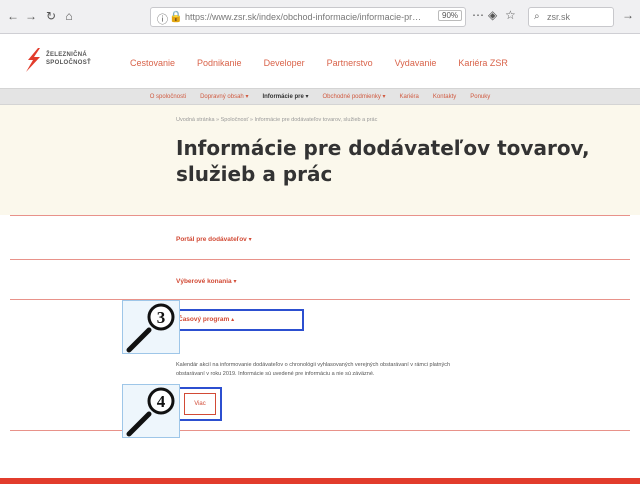 The height and width of the screenshot is (484, 640). What do you see at coordinates (492, 15) in the screenshot?
I see `pocket-icon: ◈` at bounding box center [492, 15].